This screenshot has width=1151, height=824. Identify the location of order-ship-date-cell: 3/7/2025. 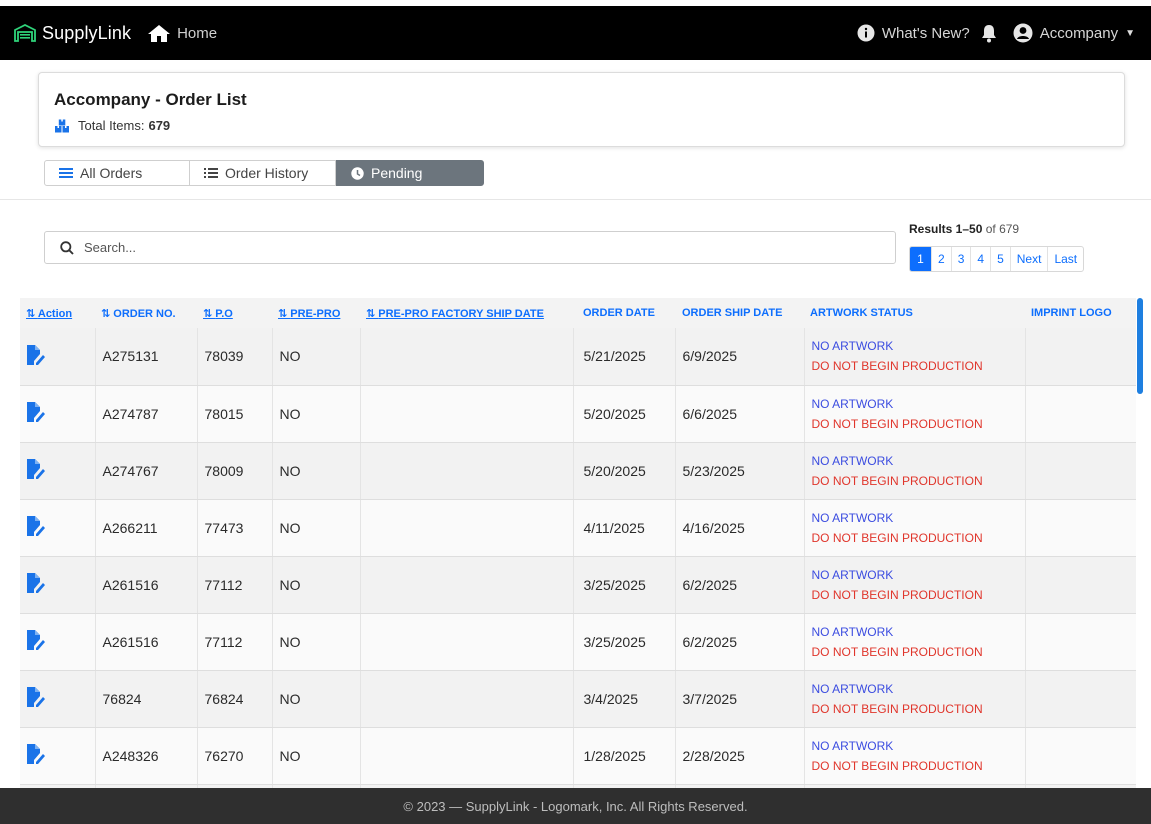
(740, 699).